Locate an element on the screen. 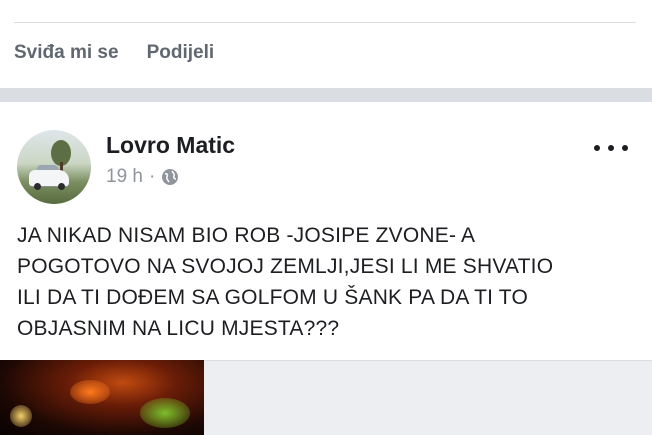  feed-separator is located at coordinates (326, 95).